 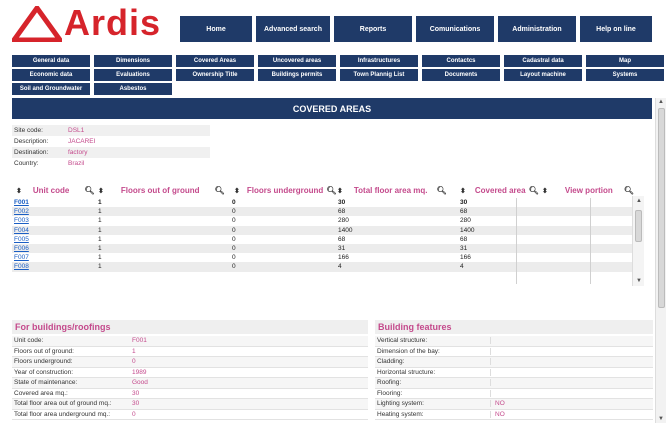 I want to click on nav-administration: Administration, so click(x=537, y=29).